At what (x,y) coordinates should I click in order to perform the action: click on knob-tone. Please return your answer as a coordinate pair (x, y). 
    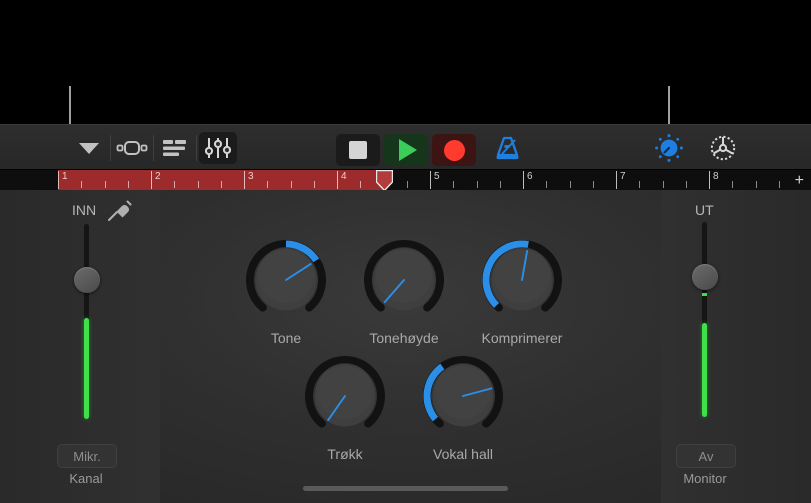
    Looking at the image, I should click on (286, 280).